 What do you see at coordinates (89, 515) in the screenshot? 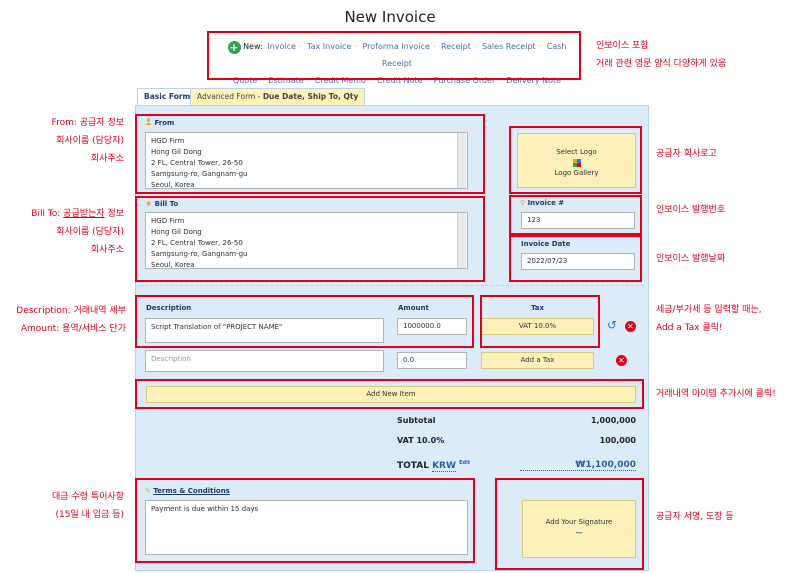
I see `annotation-line: (15일 내 입금 등)` at bounding box center [89, 515].